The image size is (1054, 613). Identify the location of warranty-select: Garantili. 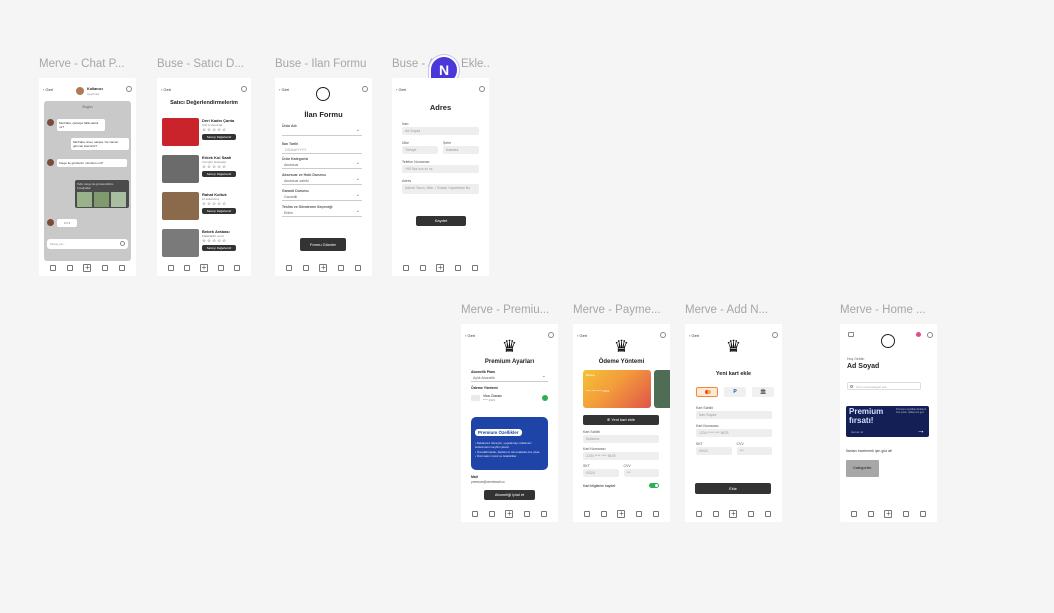
(322, 196).